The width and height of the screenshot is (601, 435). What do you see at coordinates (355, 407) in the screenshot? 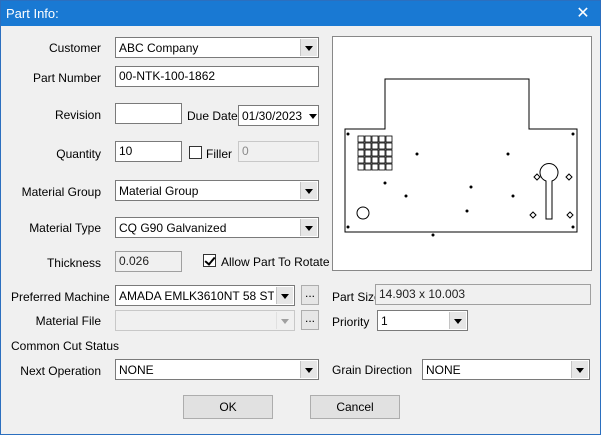
I see `cancel-button: Cancel` at bounding box center [355, 407].